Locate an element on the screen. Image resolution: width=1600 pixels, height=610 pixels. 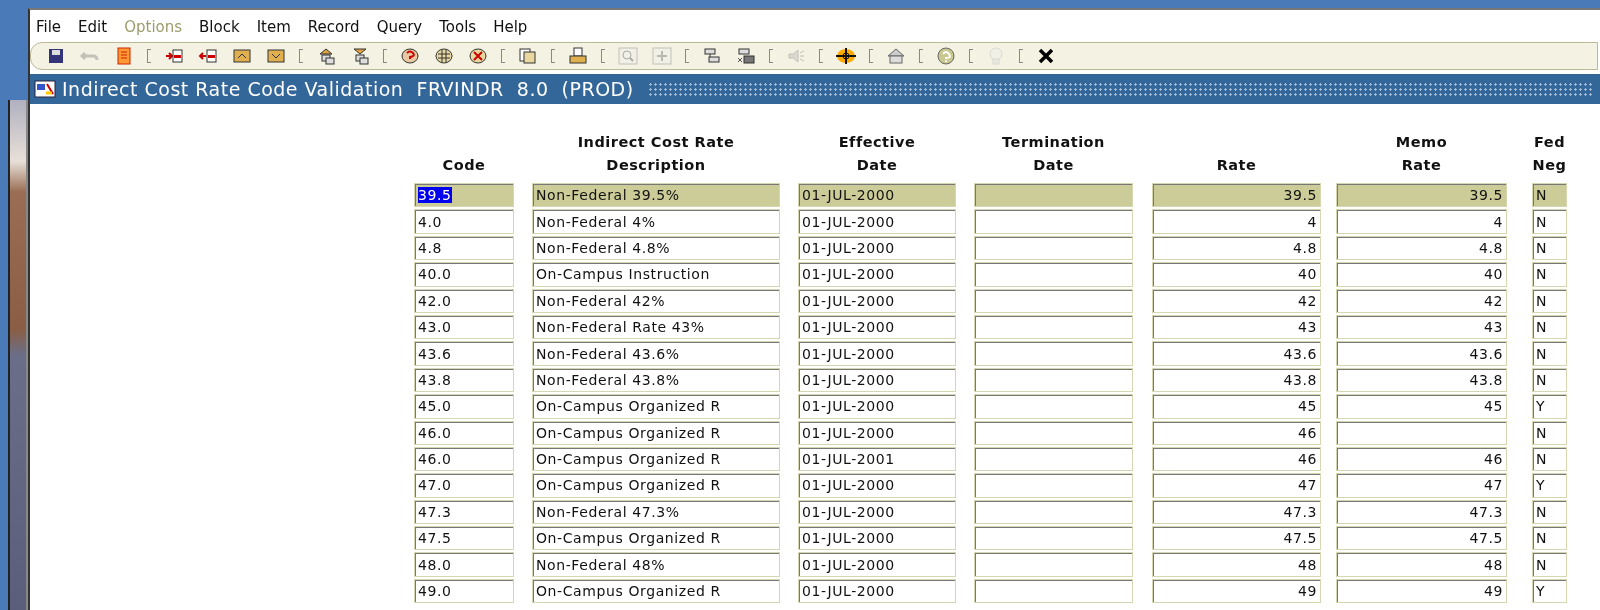
rate-field: 42 is located at coordinates (1236, 300).